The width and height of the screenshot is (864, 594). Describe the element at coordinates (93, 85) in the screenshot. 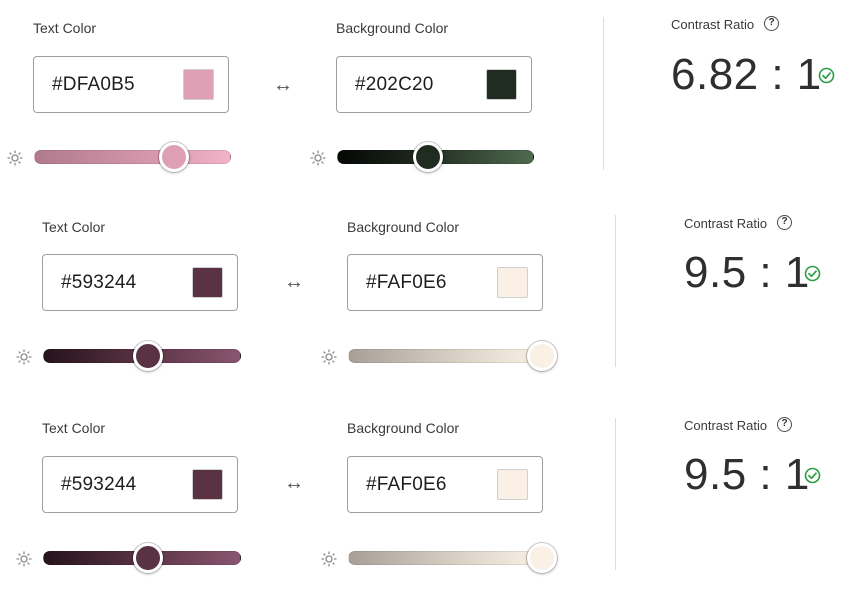

I see `text-color-hex: #DFA0B5` at that location.